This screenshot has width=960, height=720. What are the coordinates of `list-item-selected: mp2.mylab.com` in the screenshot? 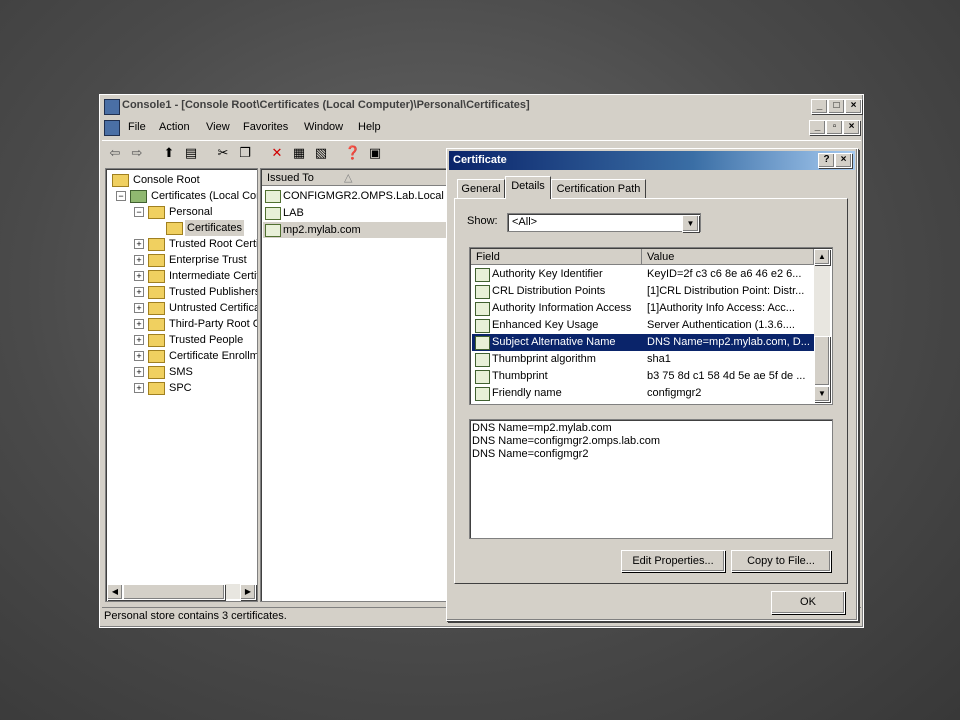 It's located at (356, 230).